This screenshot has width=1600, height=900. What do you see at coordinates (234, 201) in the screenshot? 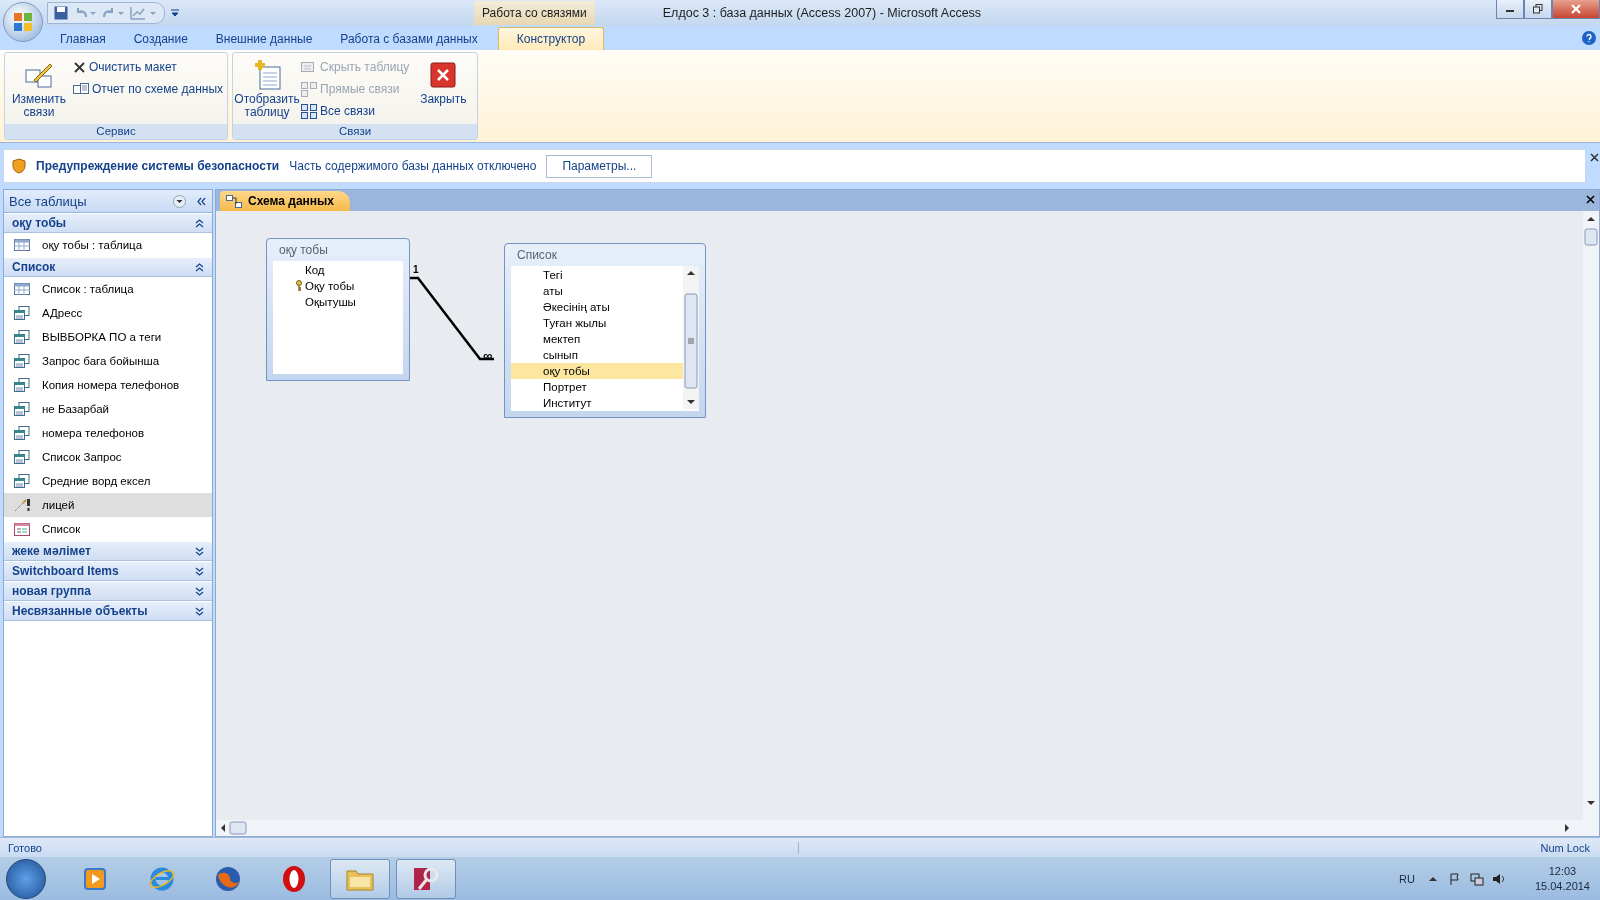
I see `relationships-icon` at bounding box center [234, 201].